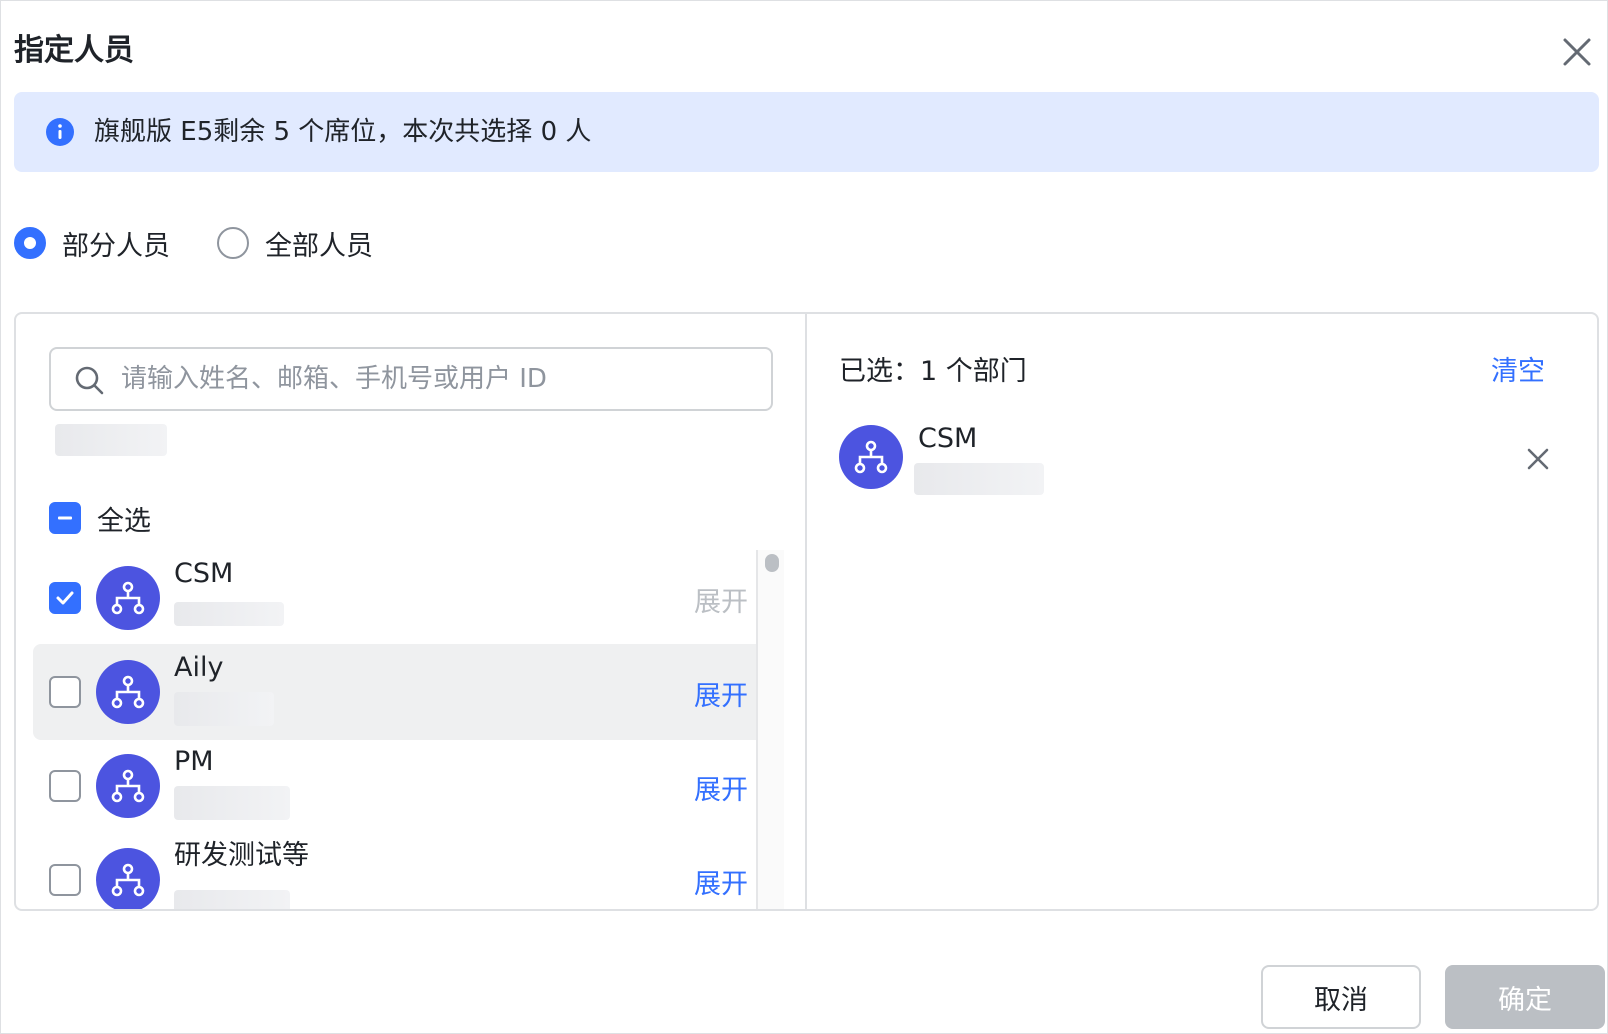 Image resolution: width=1608 pixels, height=1034 pixels. Describe the element at coordinates (334, 379) in the screenshot. I see `search-placeholder: 请输入姓名、邮箱、手机号或用户 ID` at that location.